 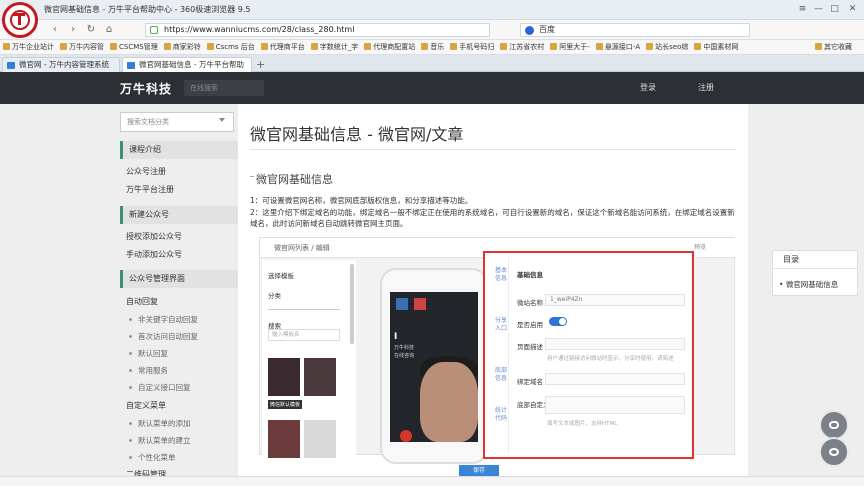 What do you see at coordinates (222, 120) in the screenshot?
I see `chevron-down-icon` at bounding box center [222, 120].